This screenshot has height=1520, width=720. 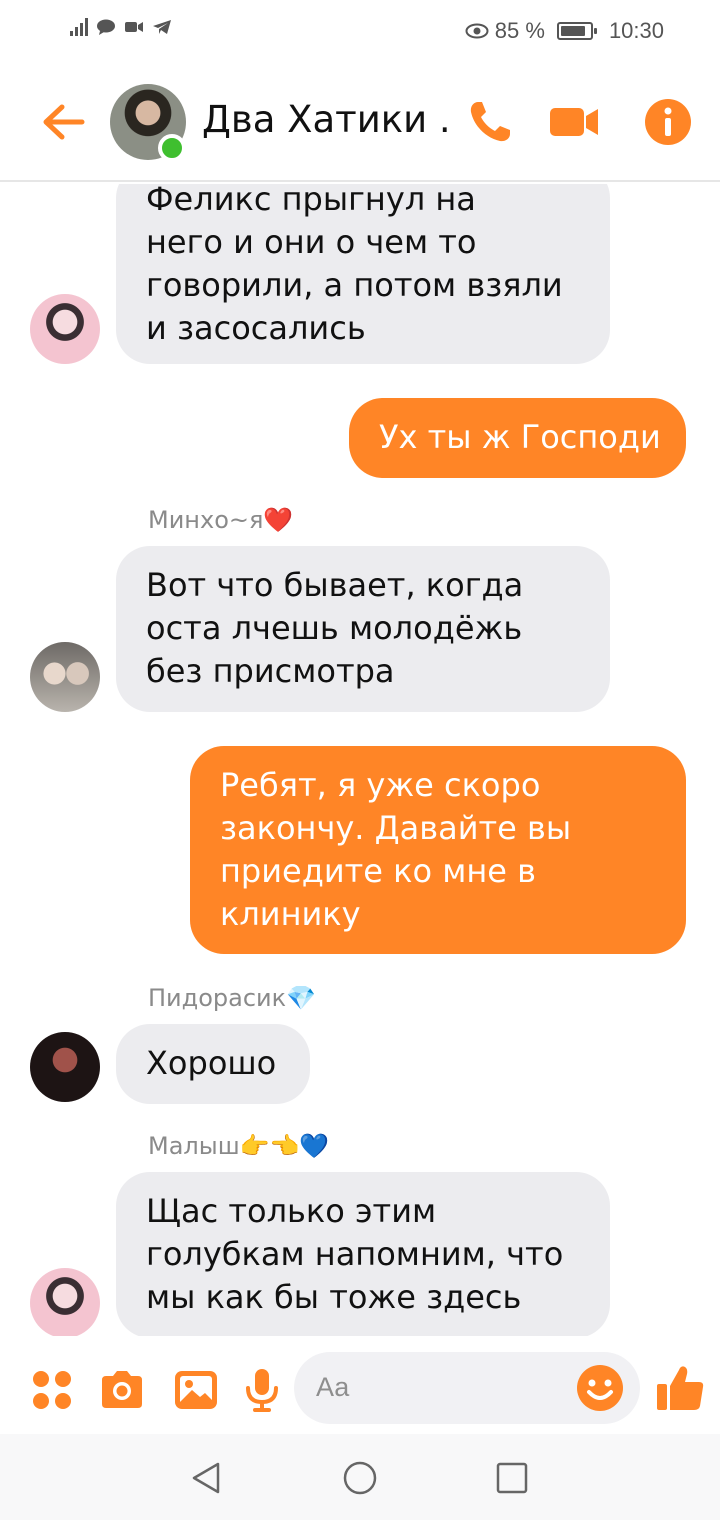 What do you see at coordinates (311, 242) in the screenshot?
I see `message-line: него и они о чем то` at bounding box center [311, 242].